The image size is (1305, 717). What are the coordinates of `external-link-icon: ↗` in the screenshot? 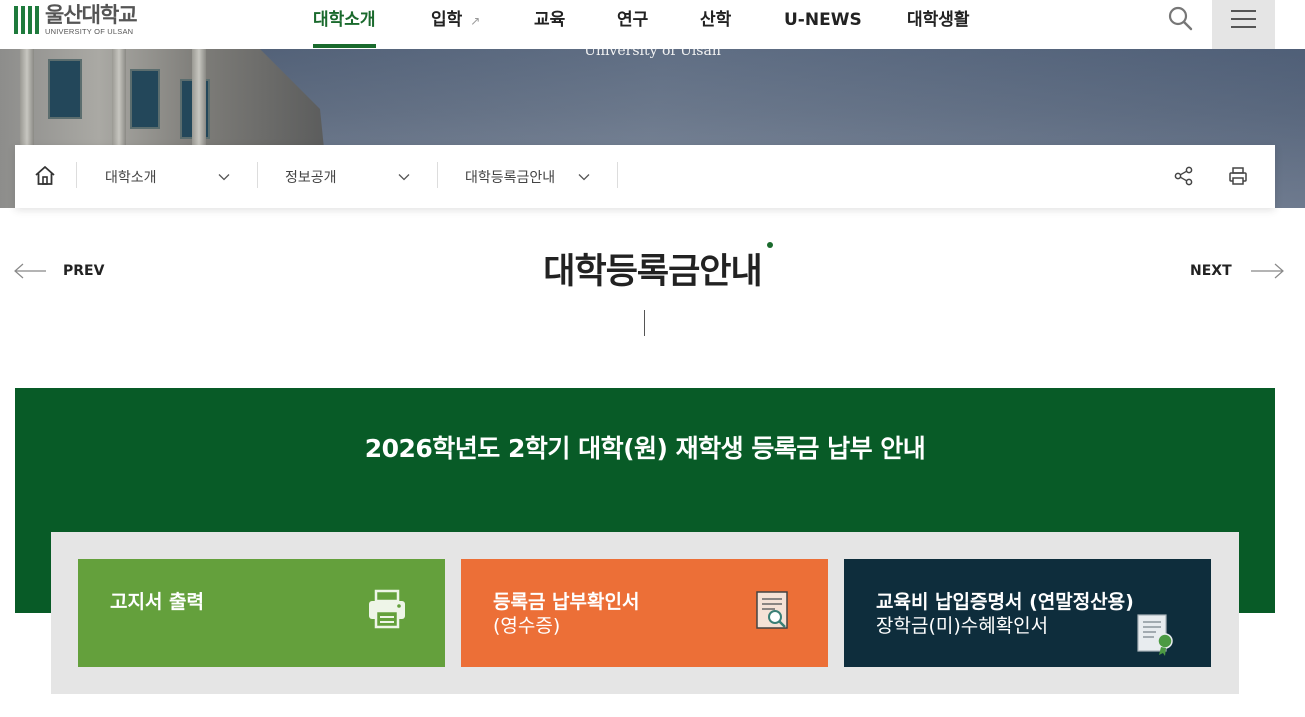 It's located at (475, 21).